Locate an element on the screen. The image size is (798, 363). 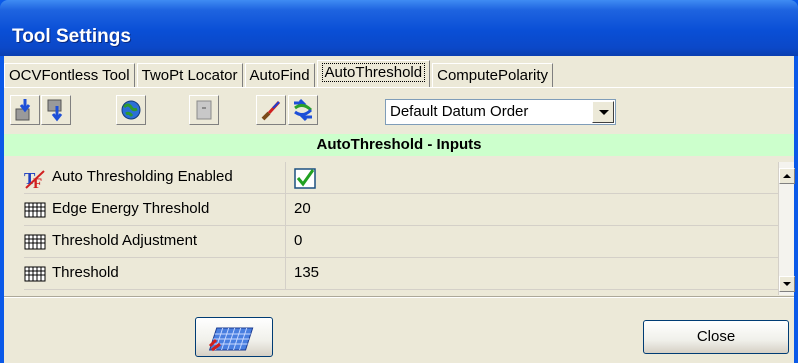
cycle-icon is located at coordinates (303, 110).